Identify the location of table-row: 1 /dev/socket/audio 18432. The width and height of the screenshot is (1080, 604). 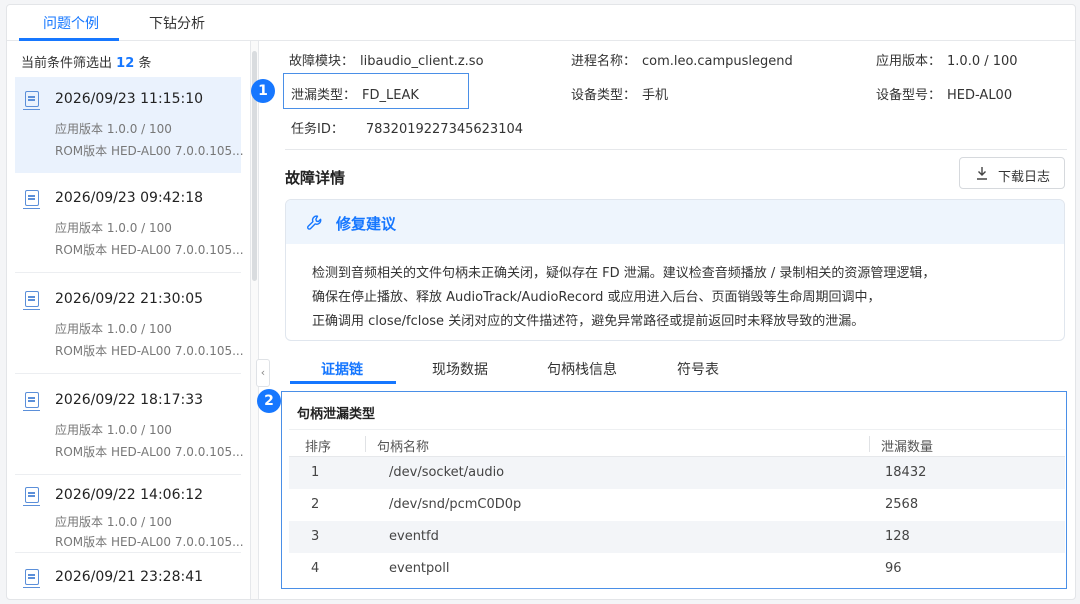
(677, 473).